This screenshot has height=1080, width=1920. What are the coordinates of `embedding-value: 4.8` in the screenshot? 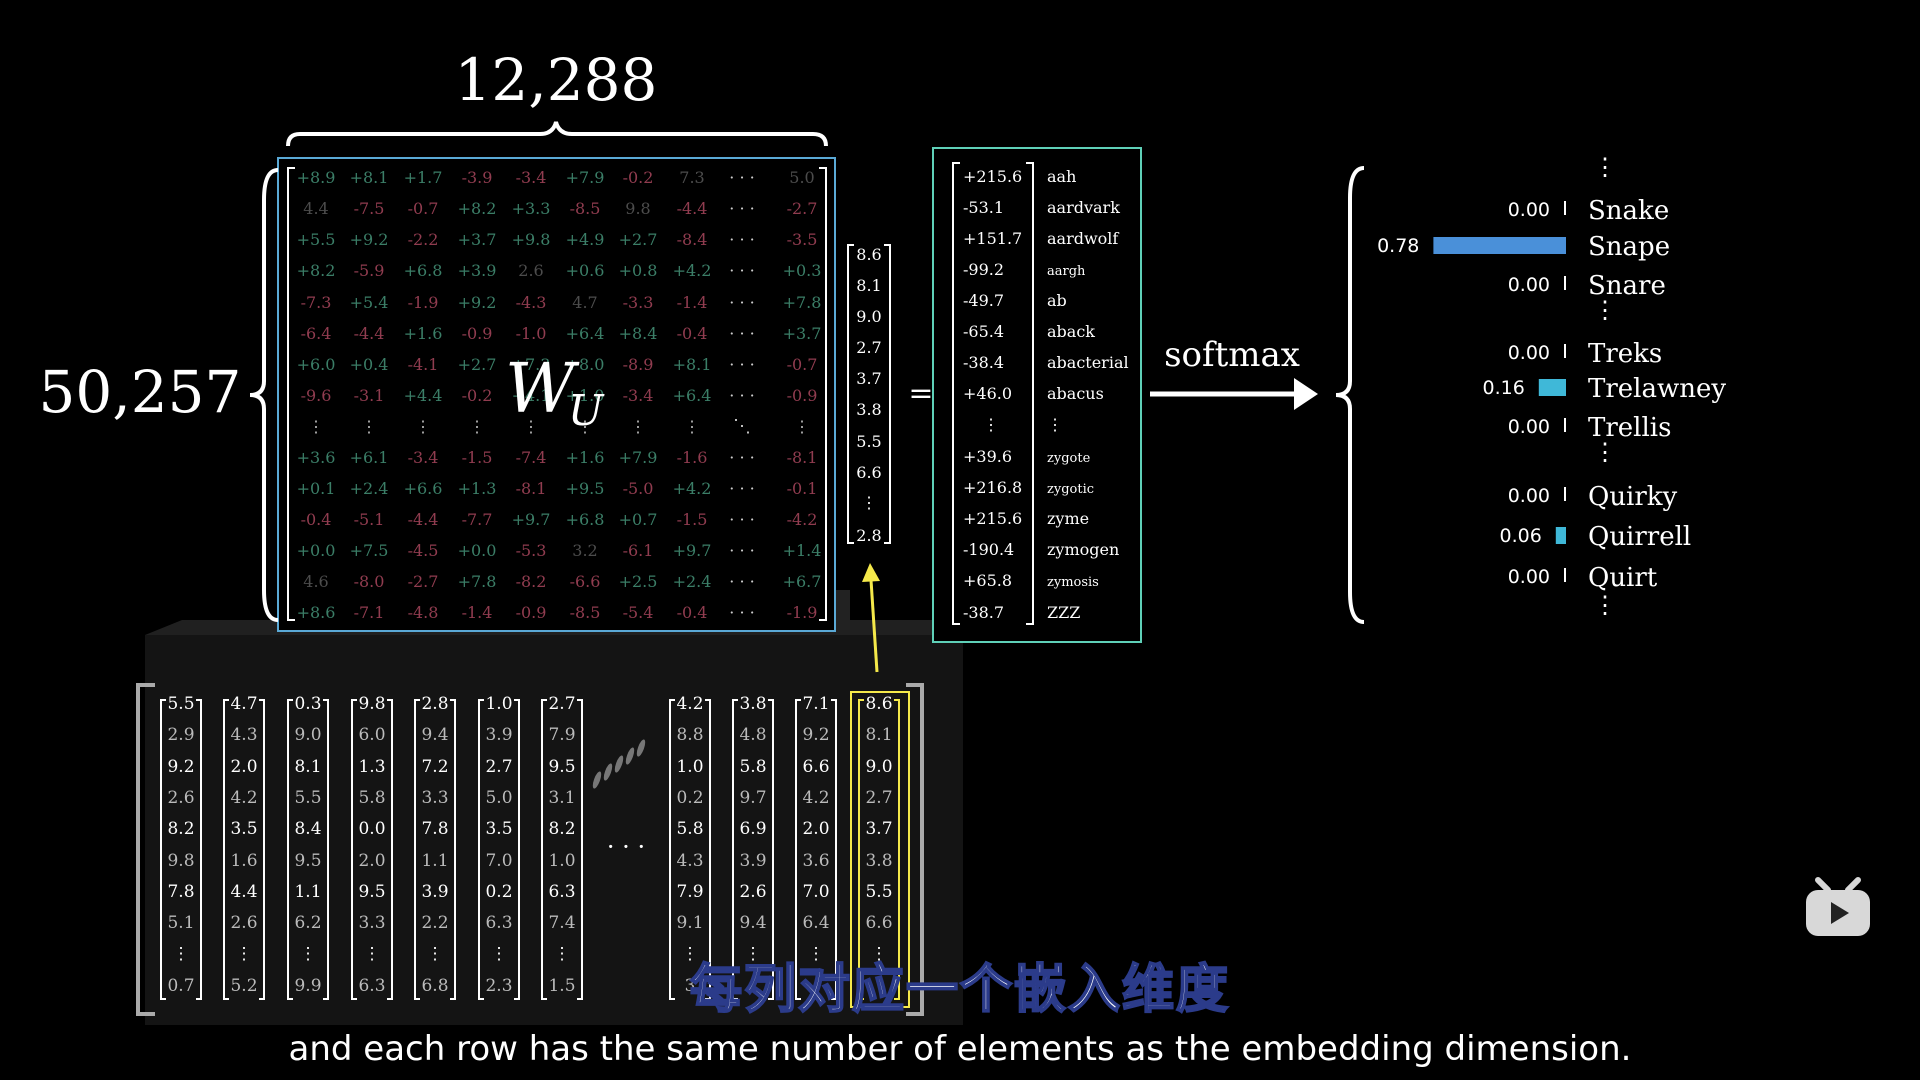 It's located at (752, 735).